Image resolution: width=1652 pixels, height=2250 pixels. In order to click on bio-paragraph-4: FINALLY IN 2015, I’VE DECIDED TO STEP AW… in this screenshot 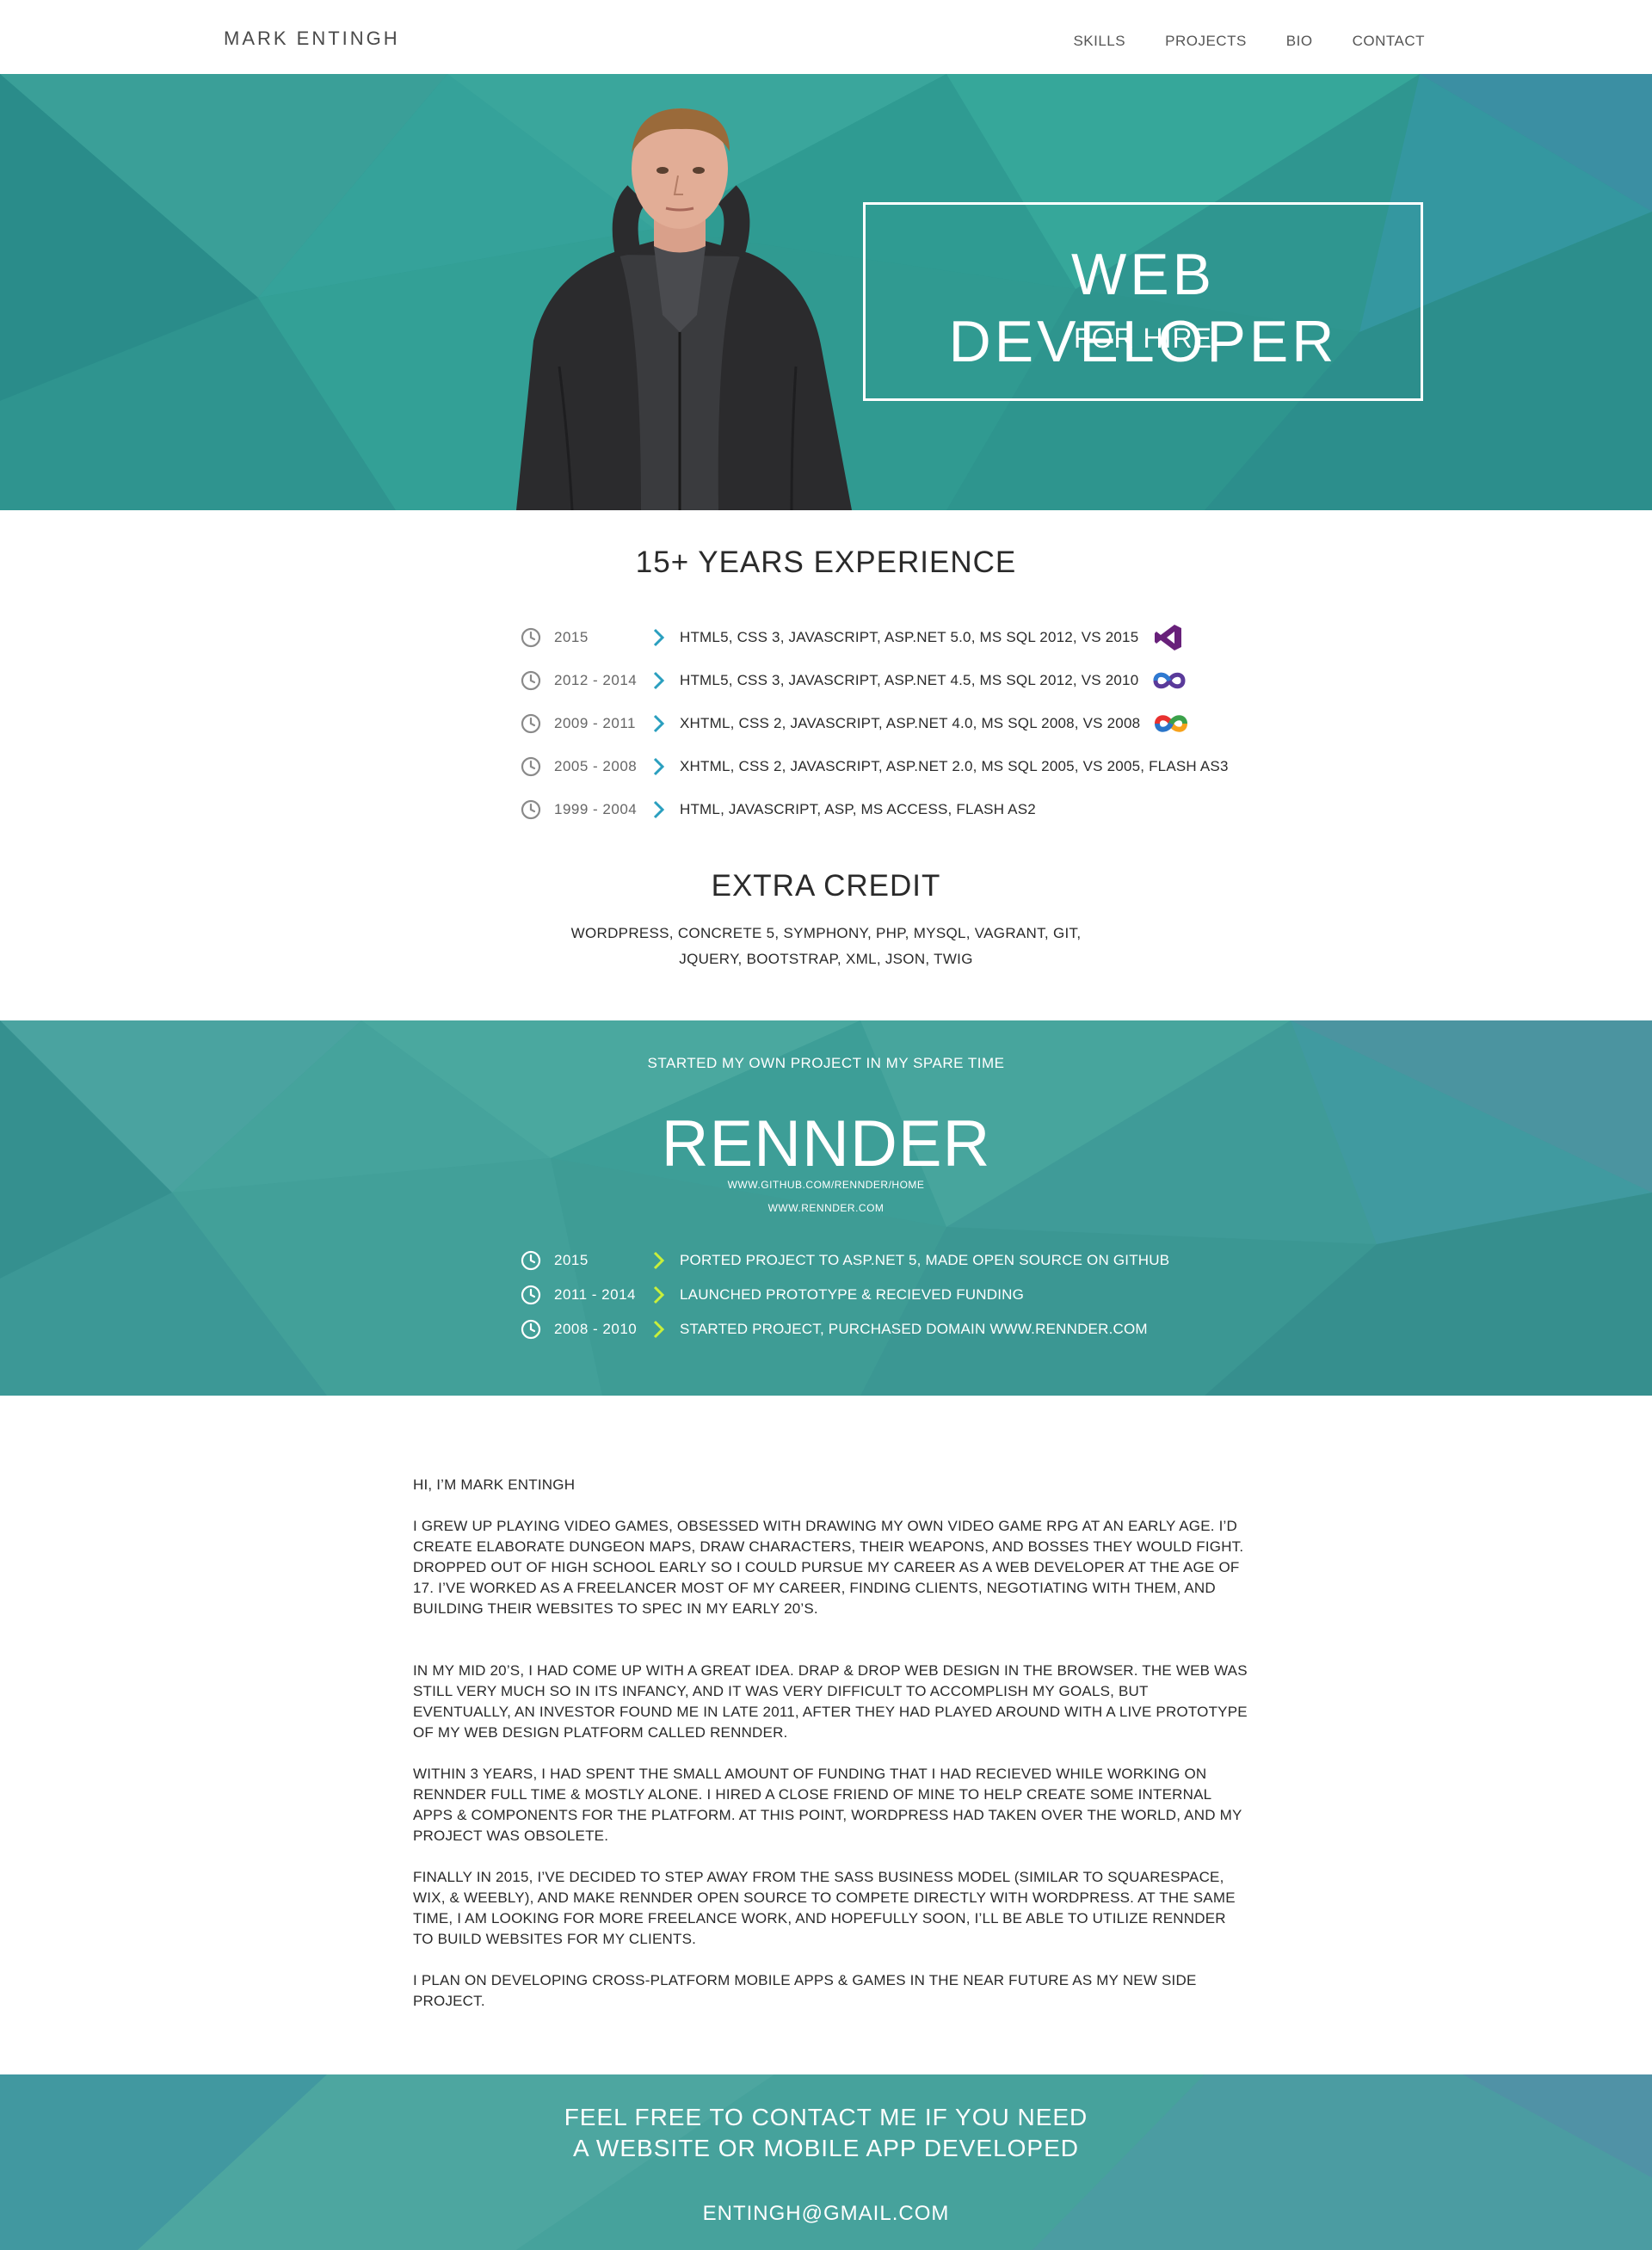, I will do `click(824, 1908)`.